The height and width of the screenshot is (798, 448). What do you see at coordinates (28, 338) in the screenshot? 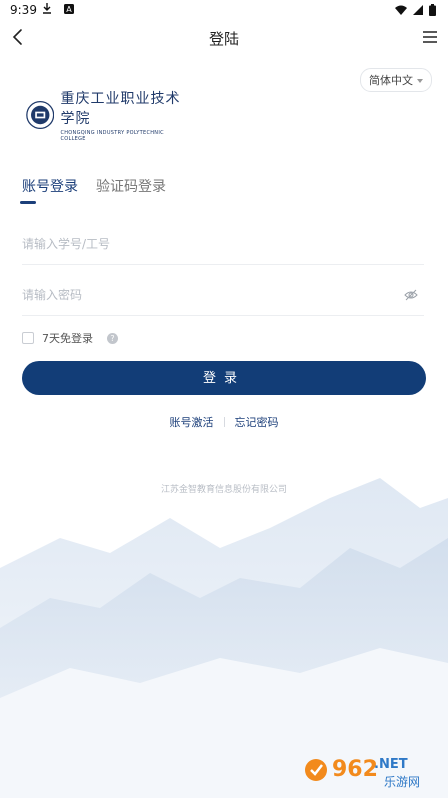
I see `remember-checkbox` at bounding box center [28, 338].